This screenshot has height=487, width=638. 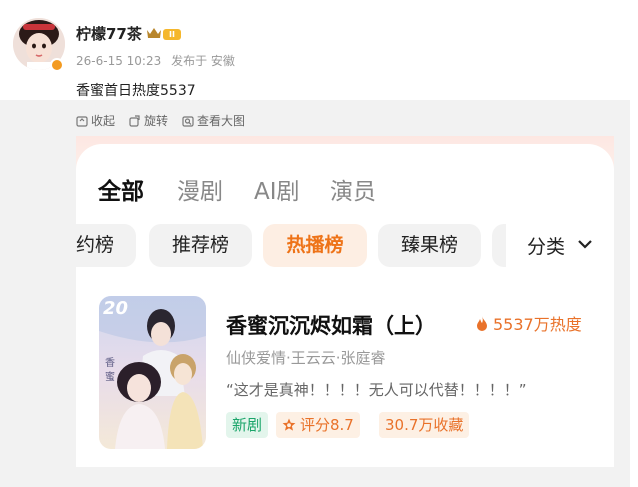 I want to click on rotate-label: 旋转, so click(x=156, y=121).